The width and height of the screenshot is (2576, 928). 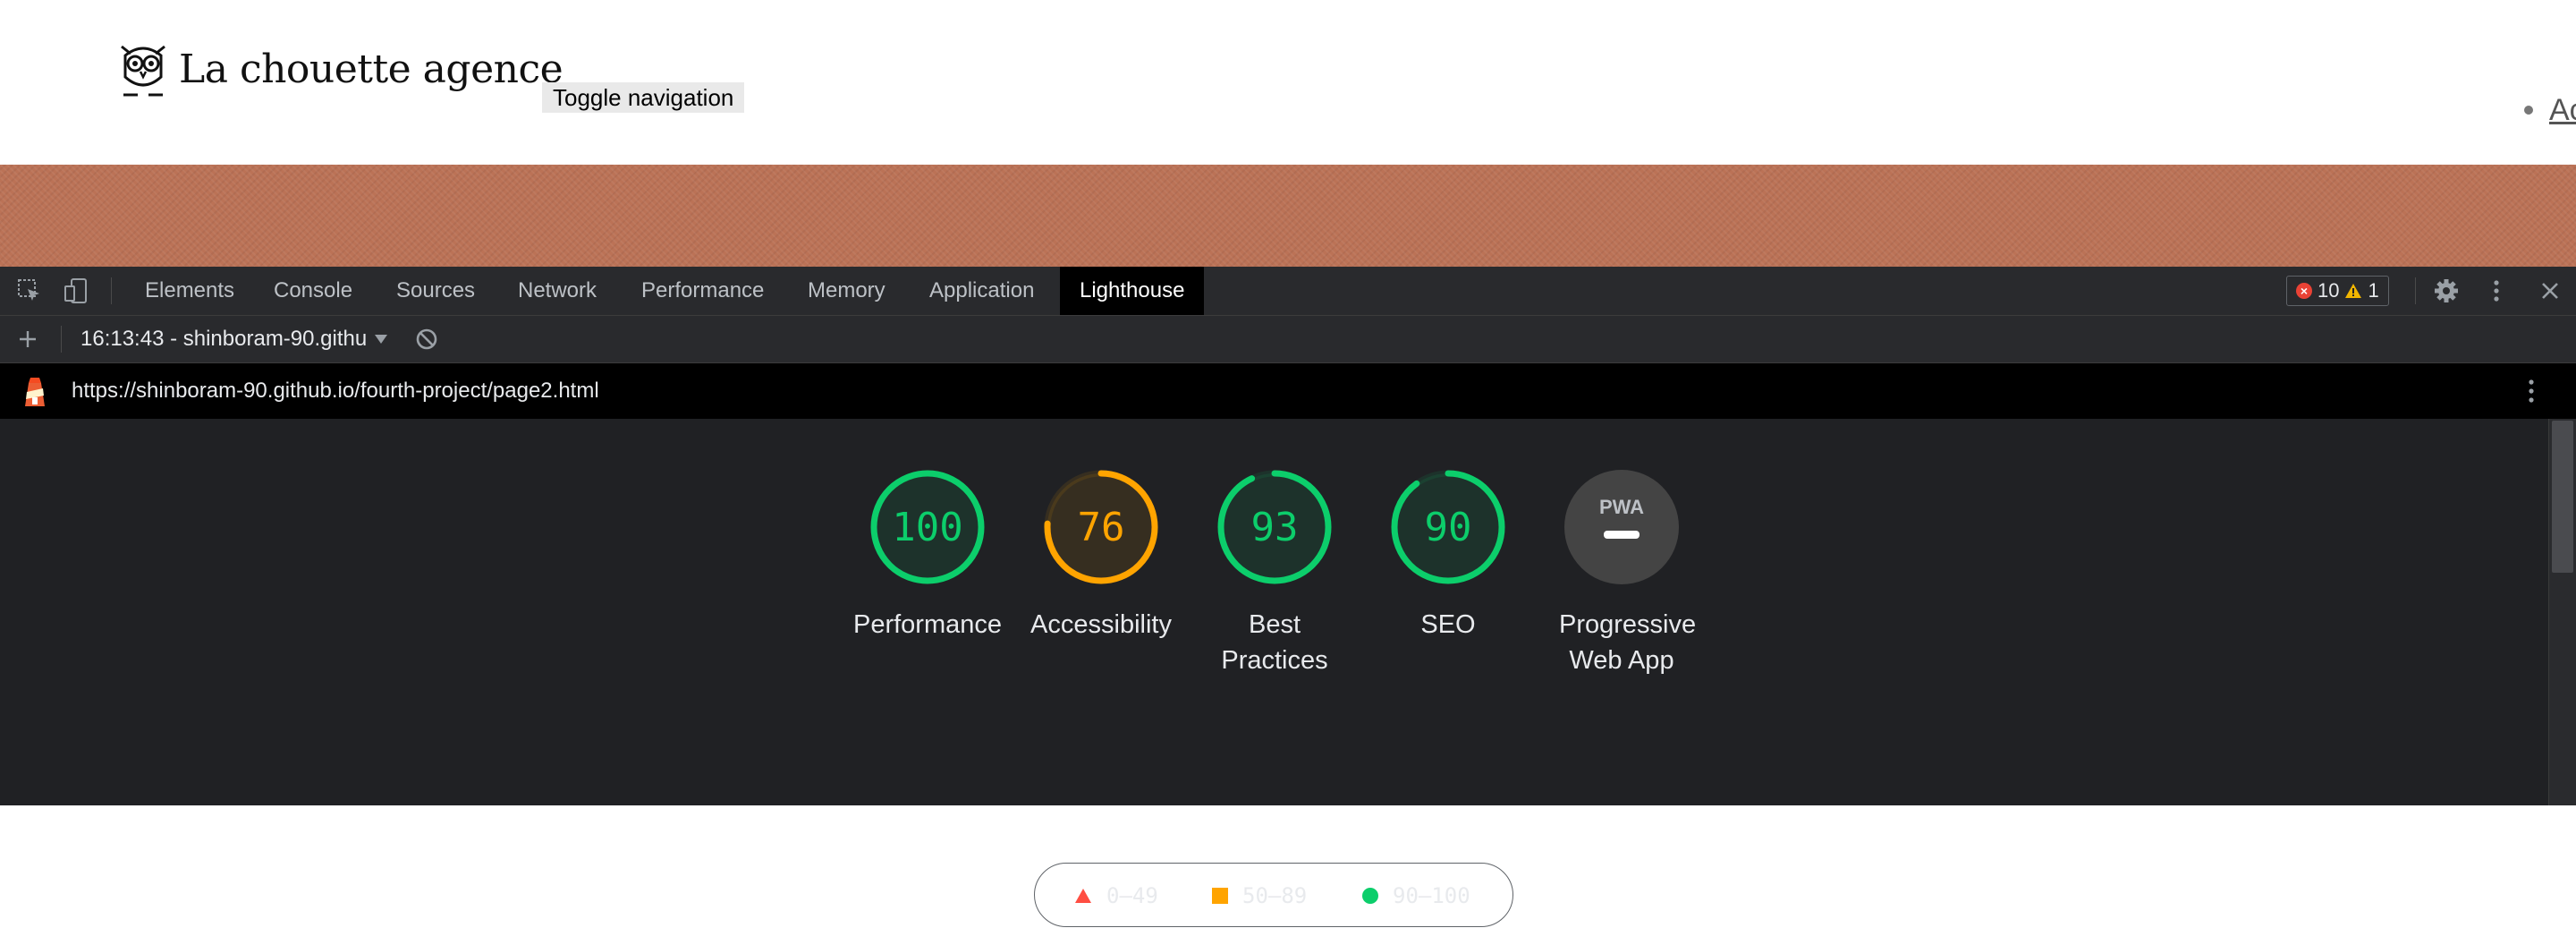 I want to click on gauge-score: 100, so click(x=927, y=528).